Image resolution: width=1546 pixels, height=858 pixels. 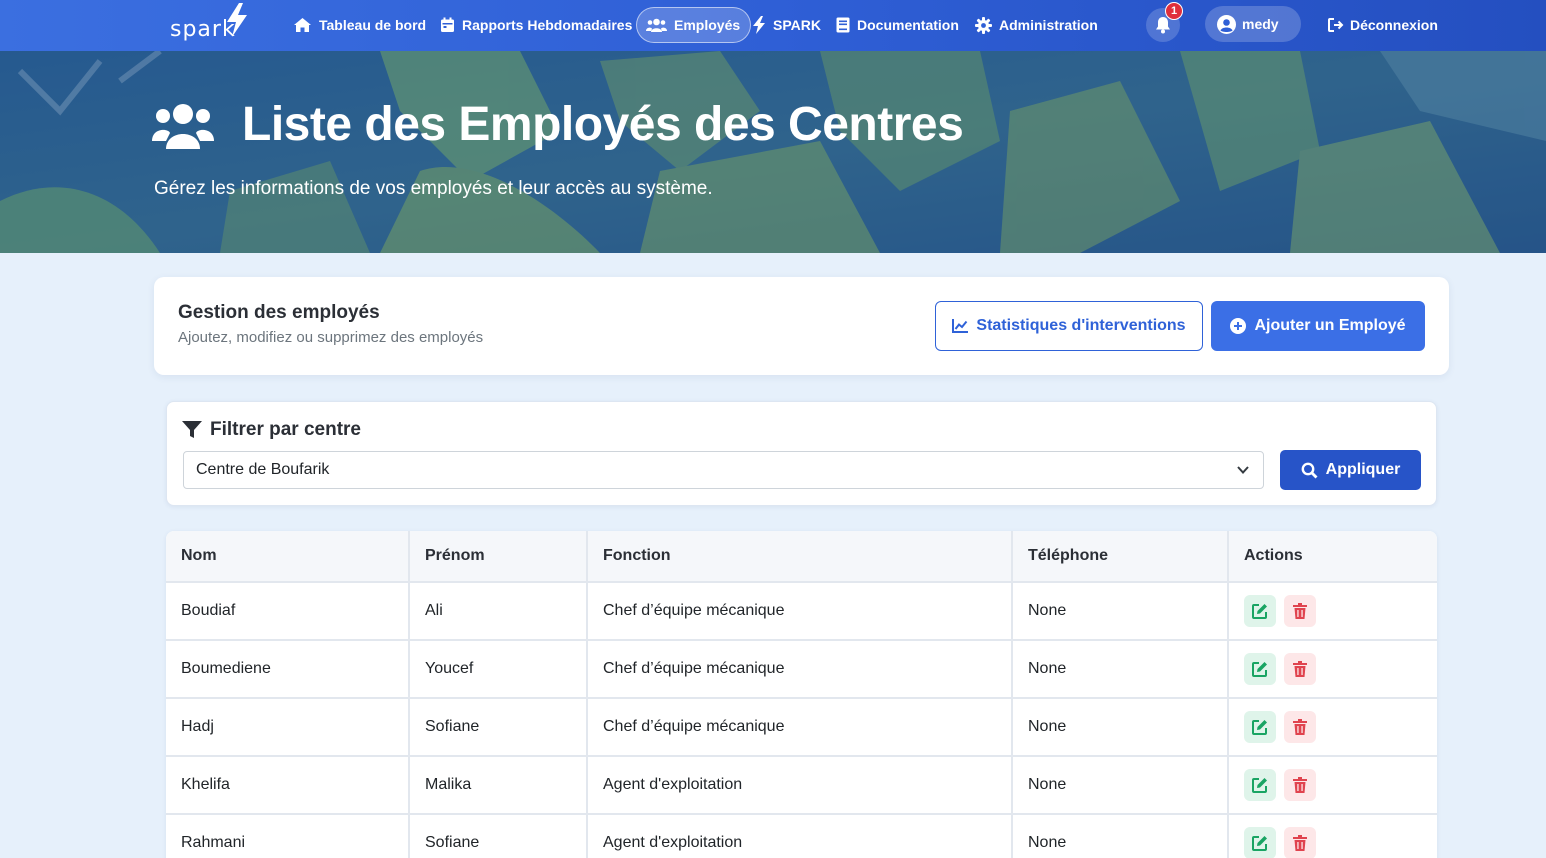 I want to click on nav-item-documentation: Documentation, so click(x=897, y=25).